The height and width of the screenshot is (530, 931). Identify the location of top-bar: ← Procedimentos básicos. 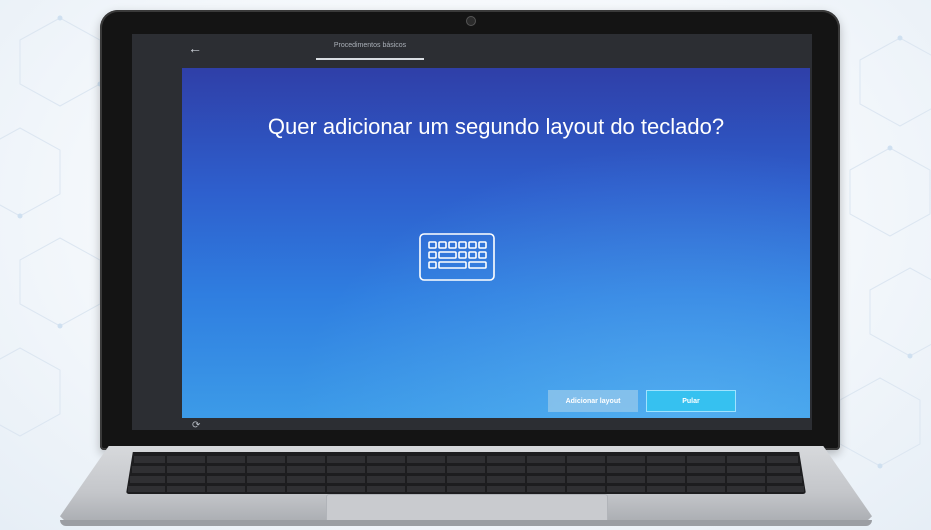
(472, 51).